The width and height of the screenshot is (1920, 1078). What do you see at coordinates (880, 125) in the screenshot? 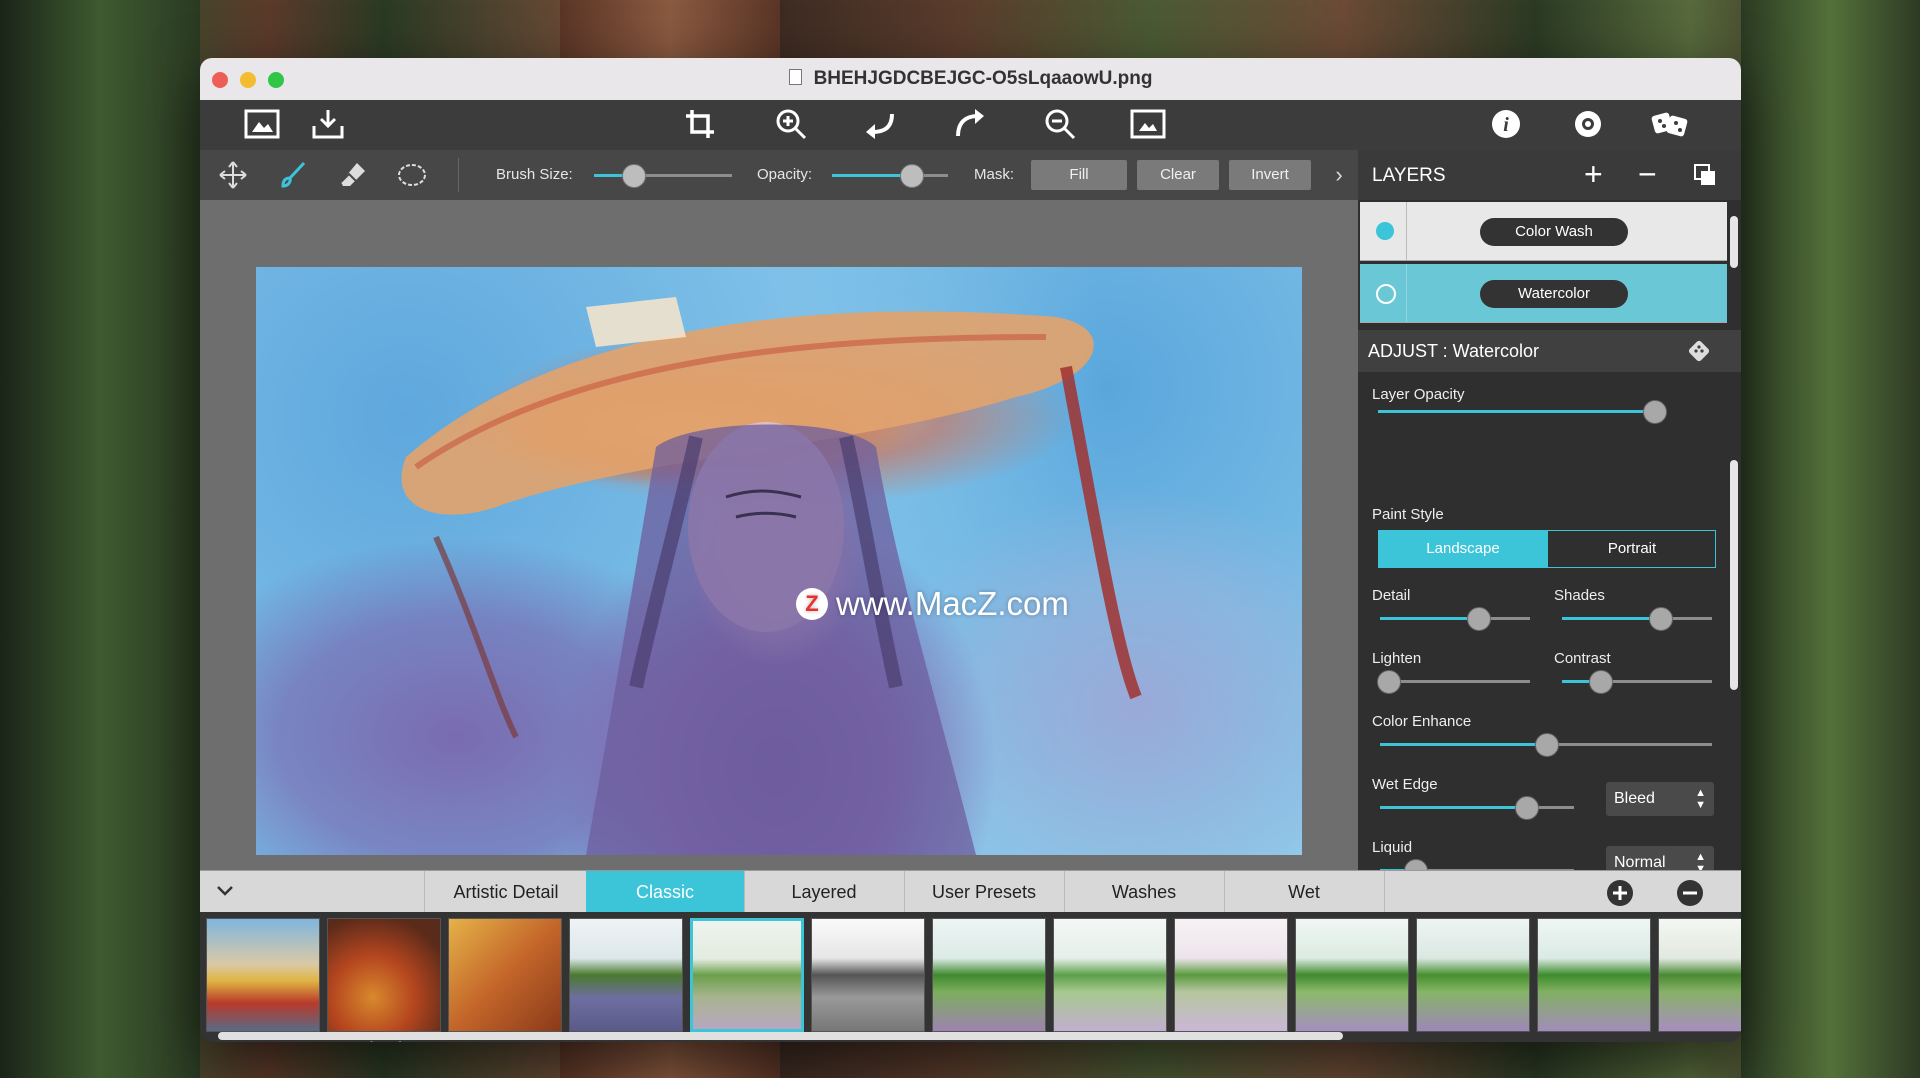
I see `undo-icon` at bounding box center [880, 125].